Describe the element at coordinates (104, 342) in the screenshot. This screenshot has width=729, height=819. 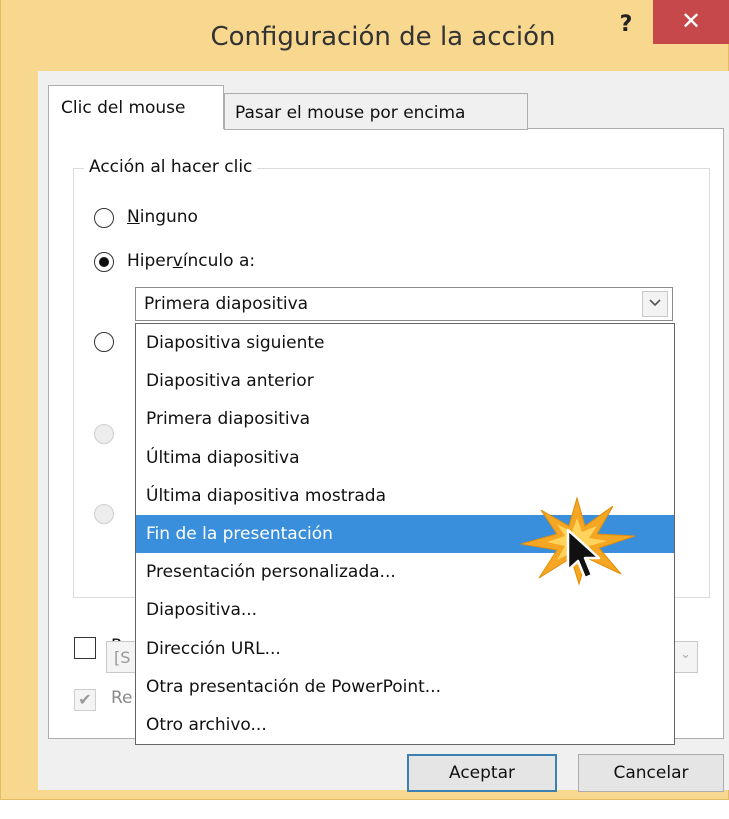
I see `radio-ejecutar-programa` at that location.